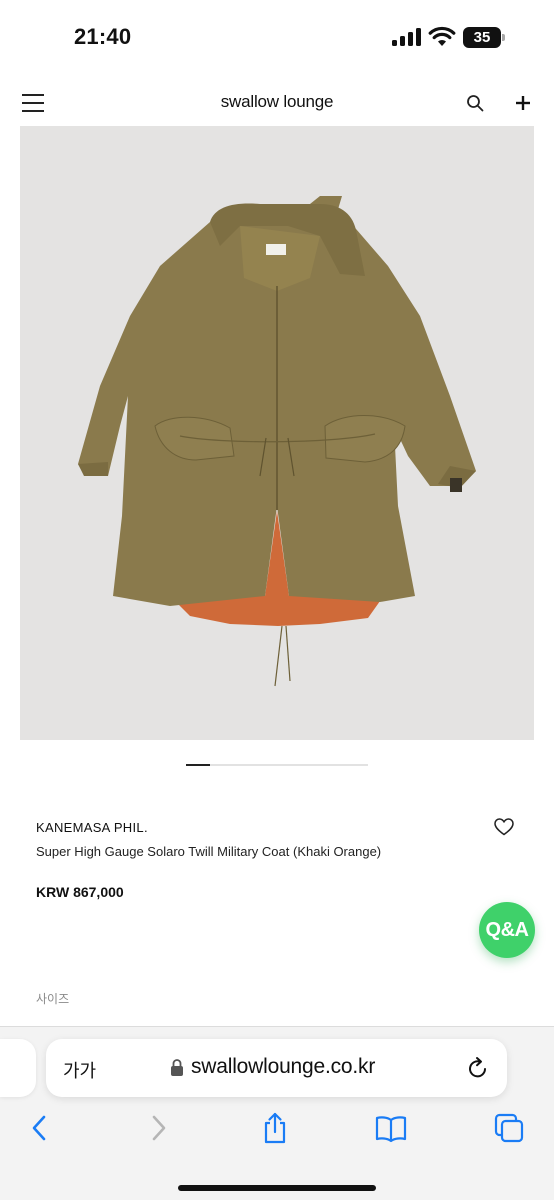 The width and height of the screenshot is (554, 1200). Describe the element at coordinates (407, 37) in the screenshot. I see `signal-icon` at that location.